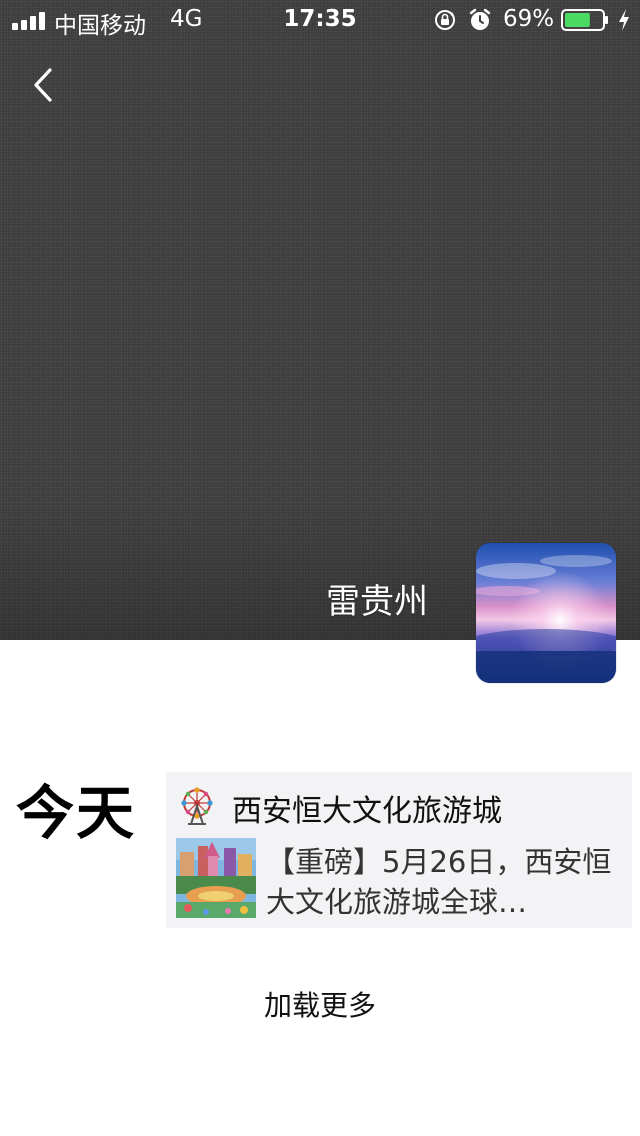 This screenshot has width=640, height=1136. I want to click on profile-username: 雷贵州, so click(377, 602).